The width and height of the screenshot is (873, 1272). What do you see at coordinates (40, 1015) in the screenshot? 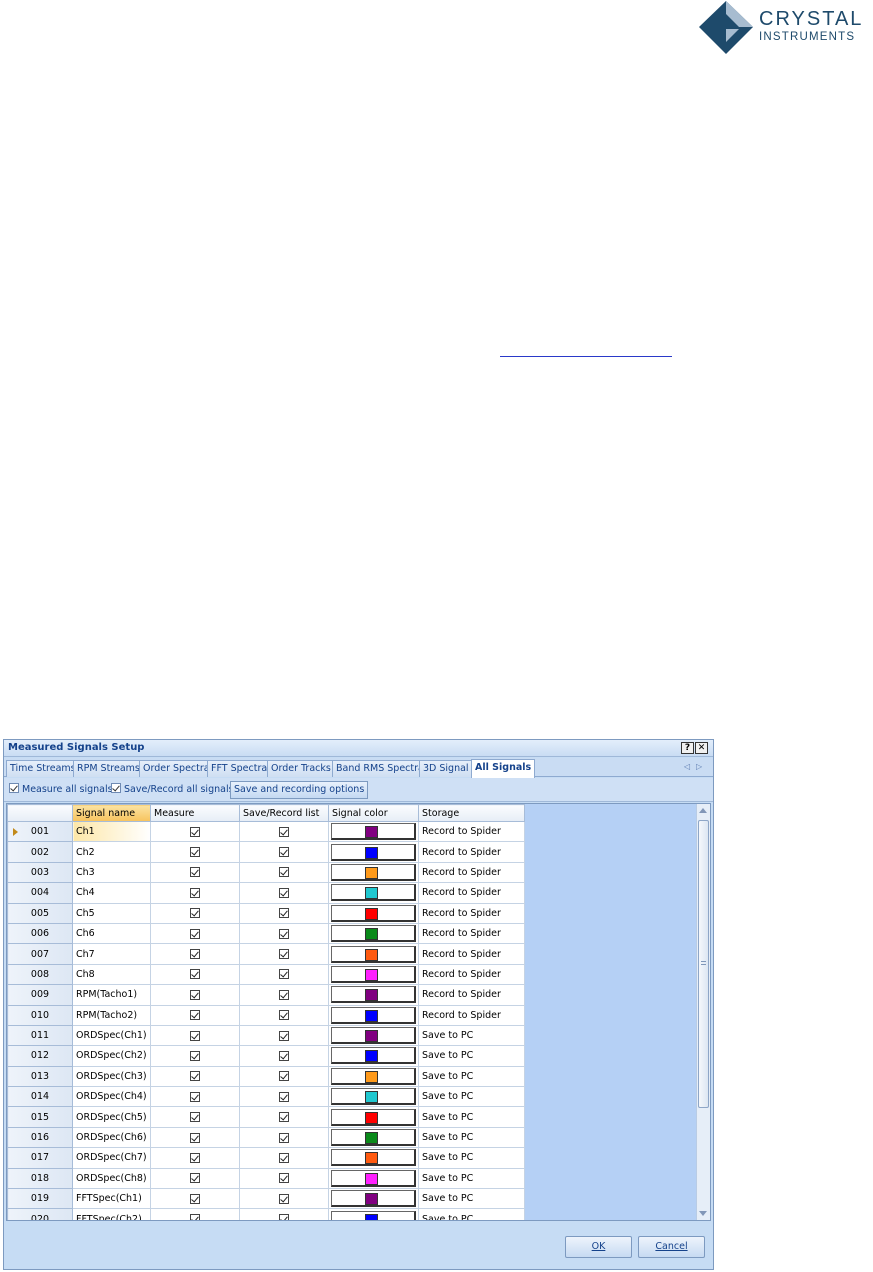
I see `row-number: 010` at bounding box center [40, 1015].